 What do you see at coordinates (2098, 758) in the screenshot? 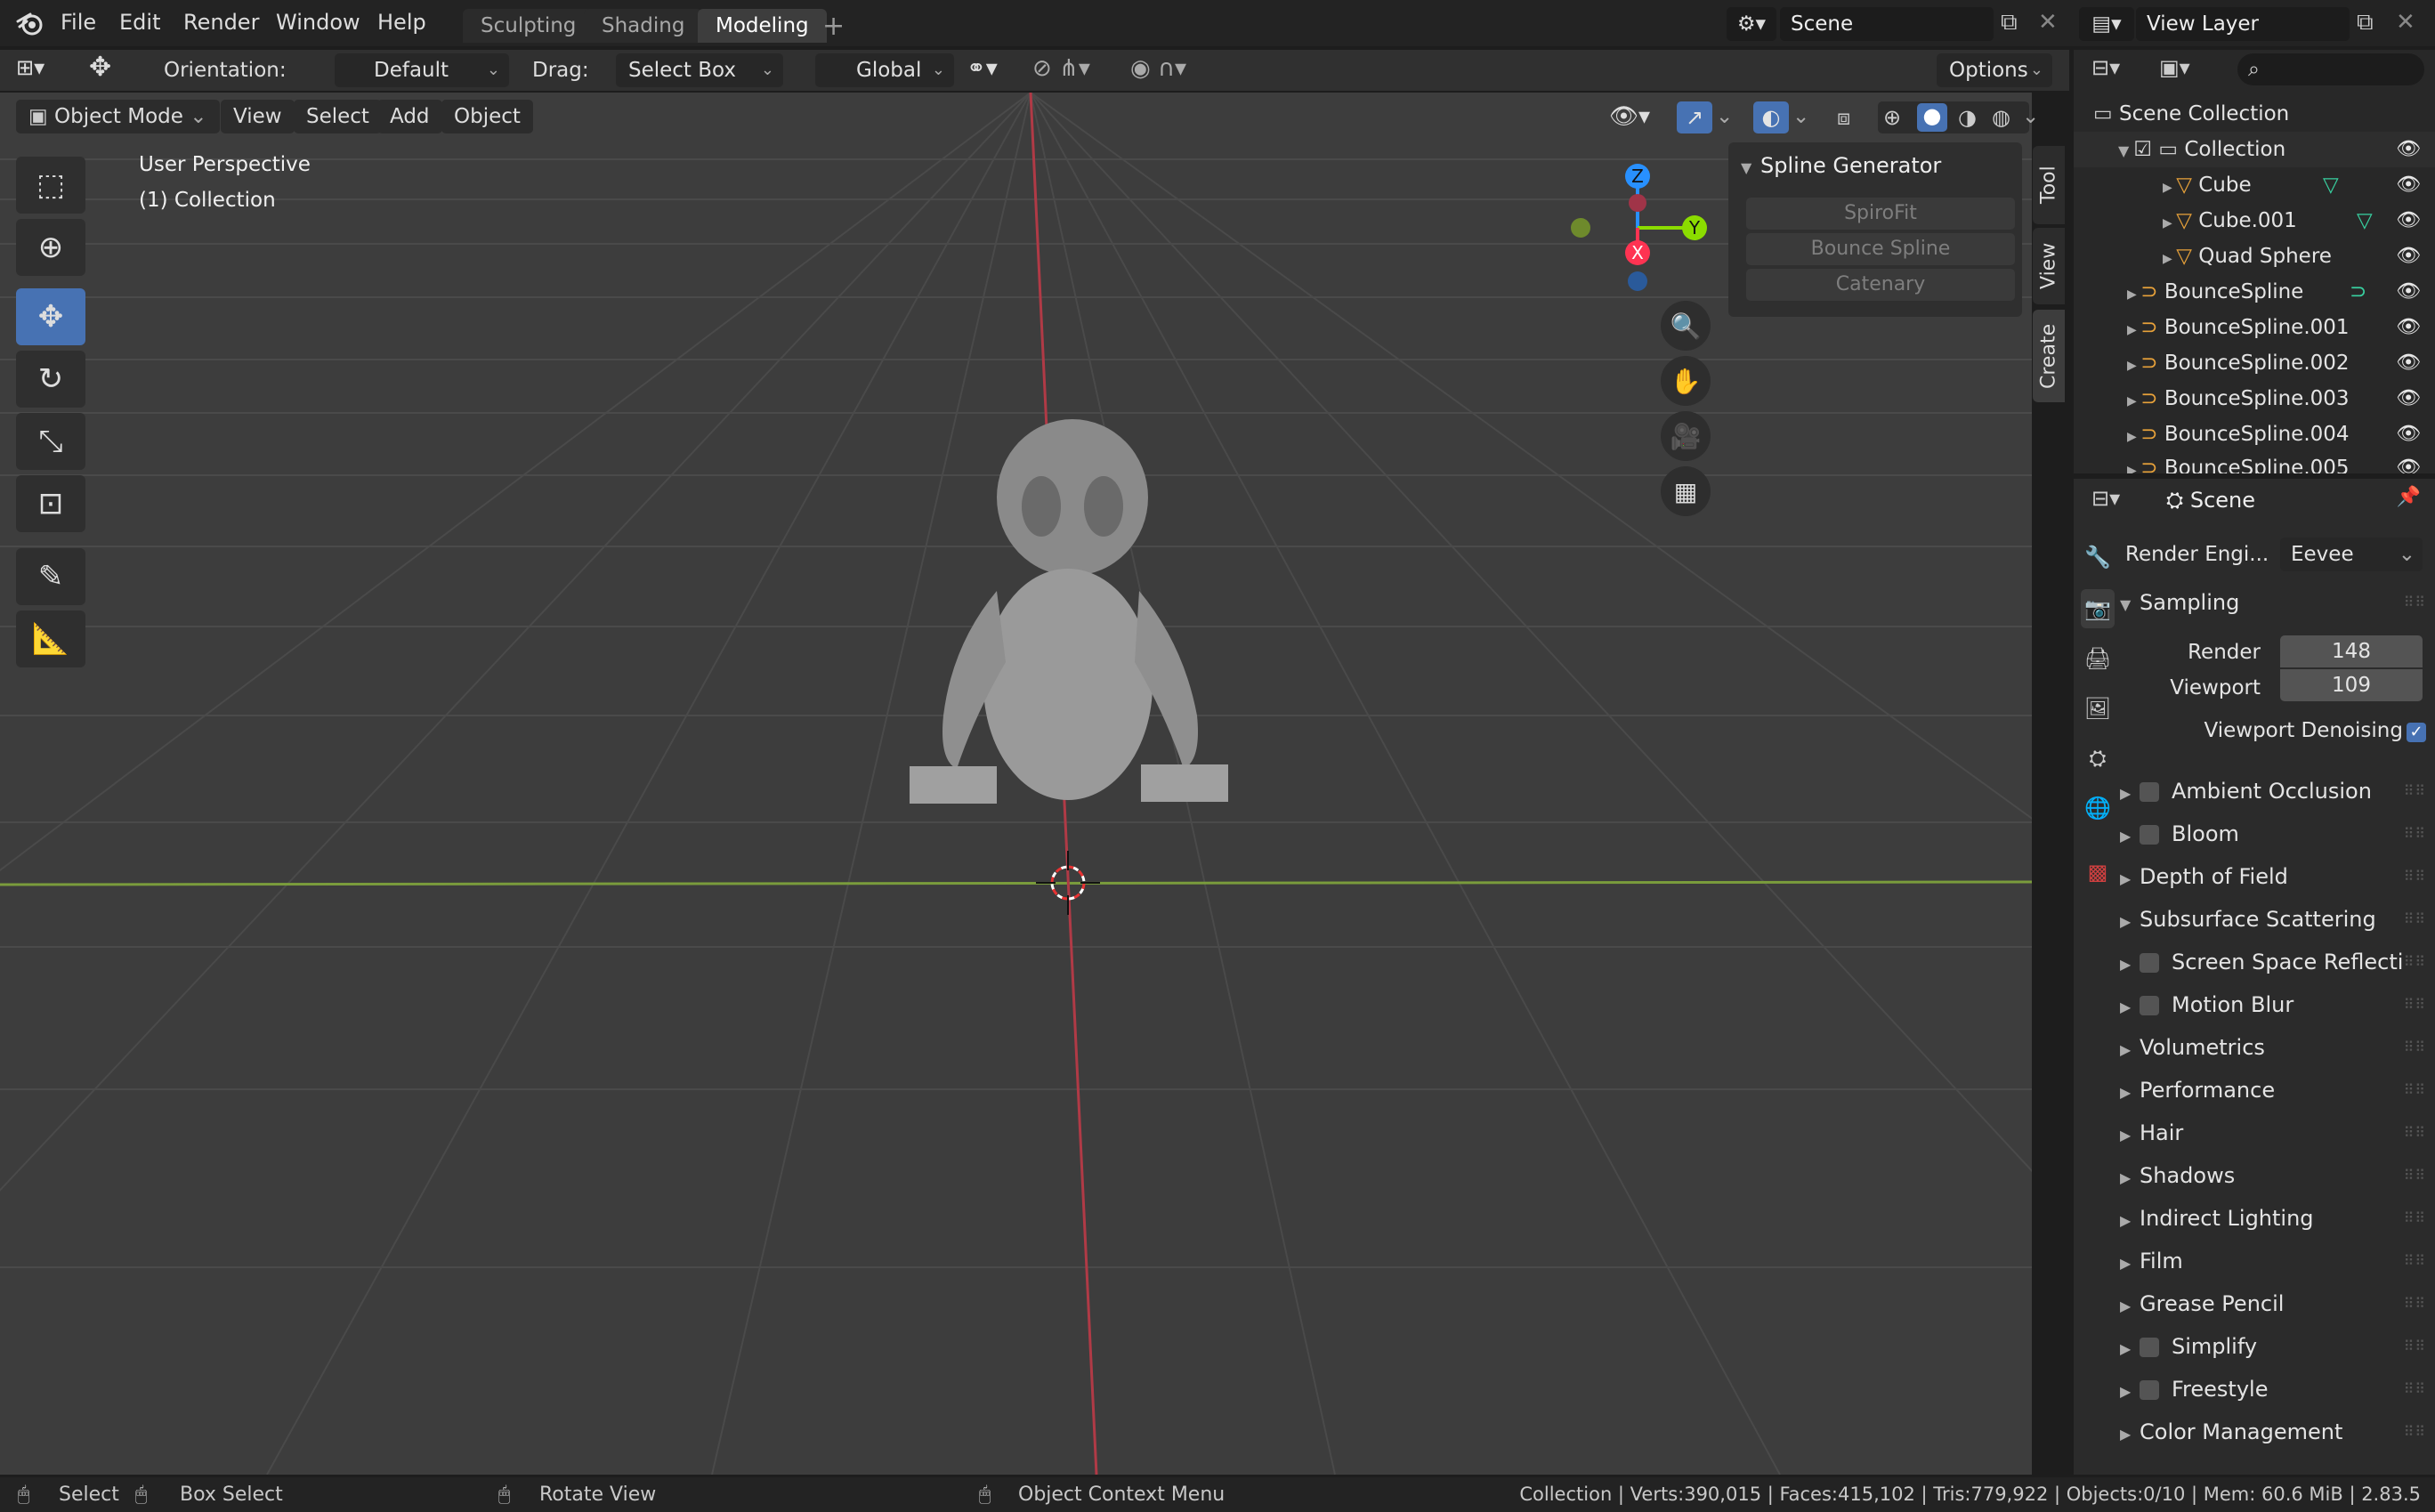
I see `scene-tab-icon: ⛭` at bounding box center [2098, 758].